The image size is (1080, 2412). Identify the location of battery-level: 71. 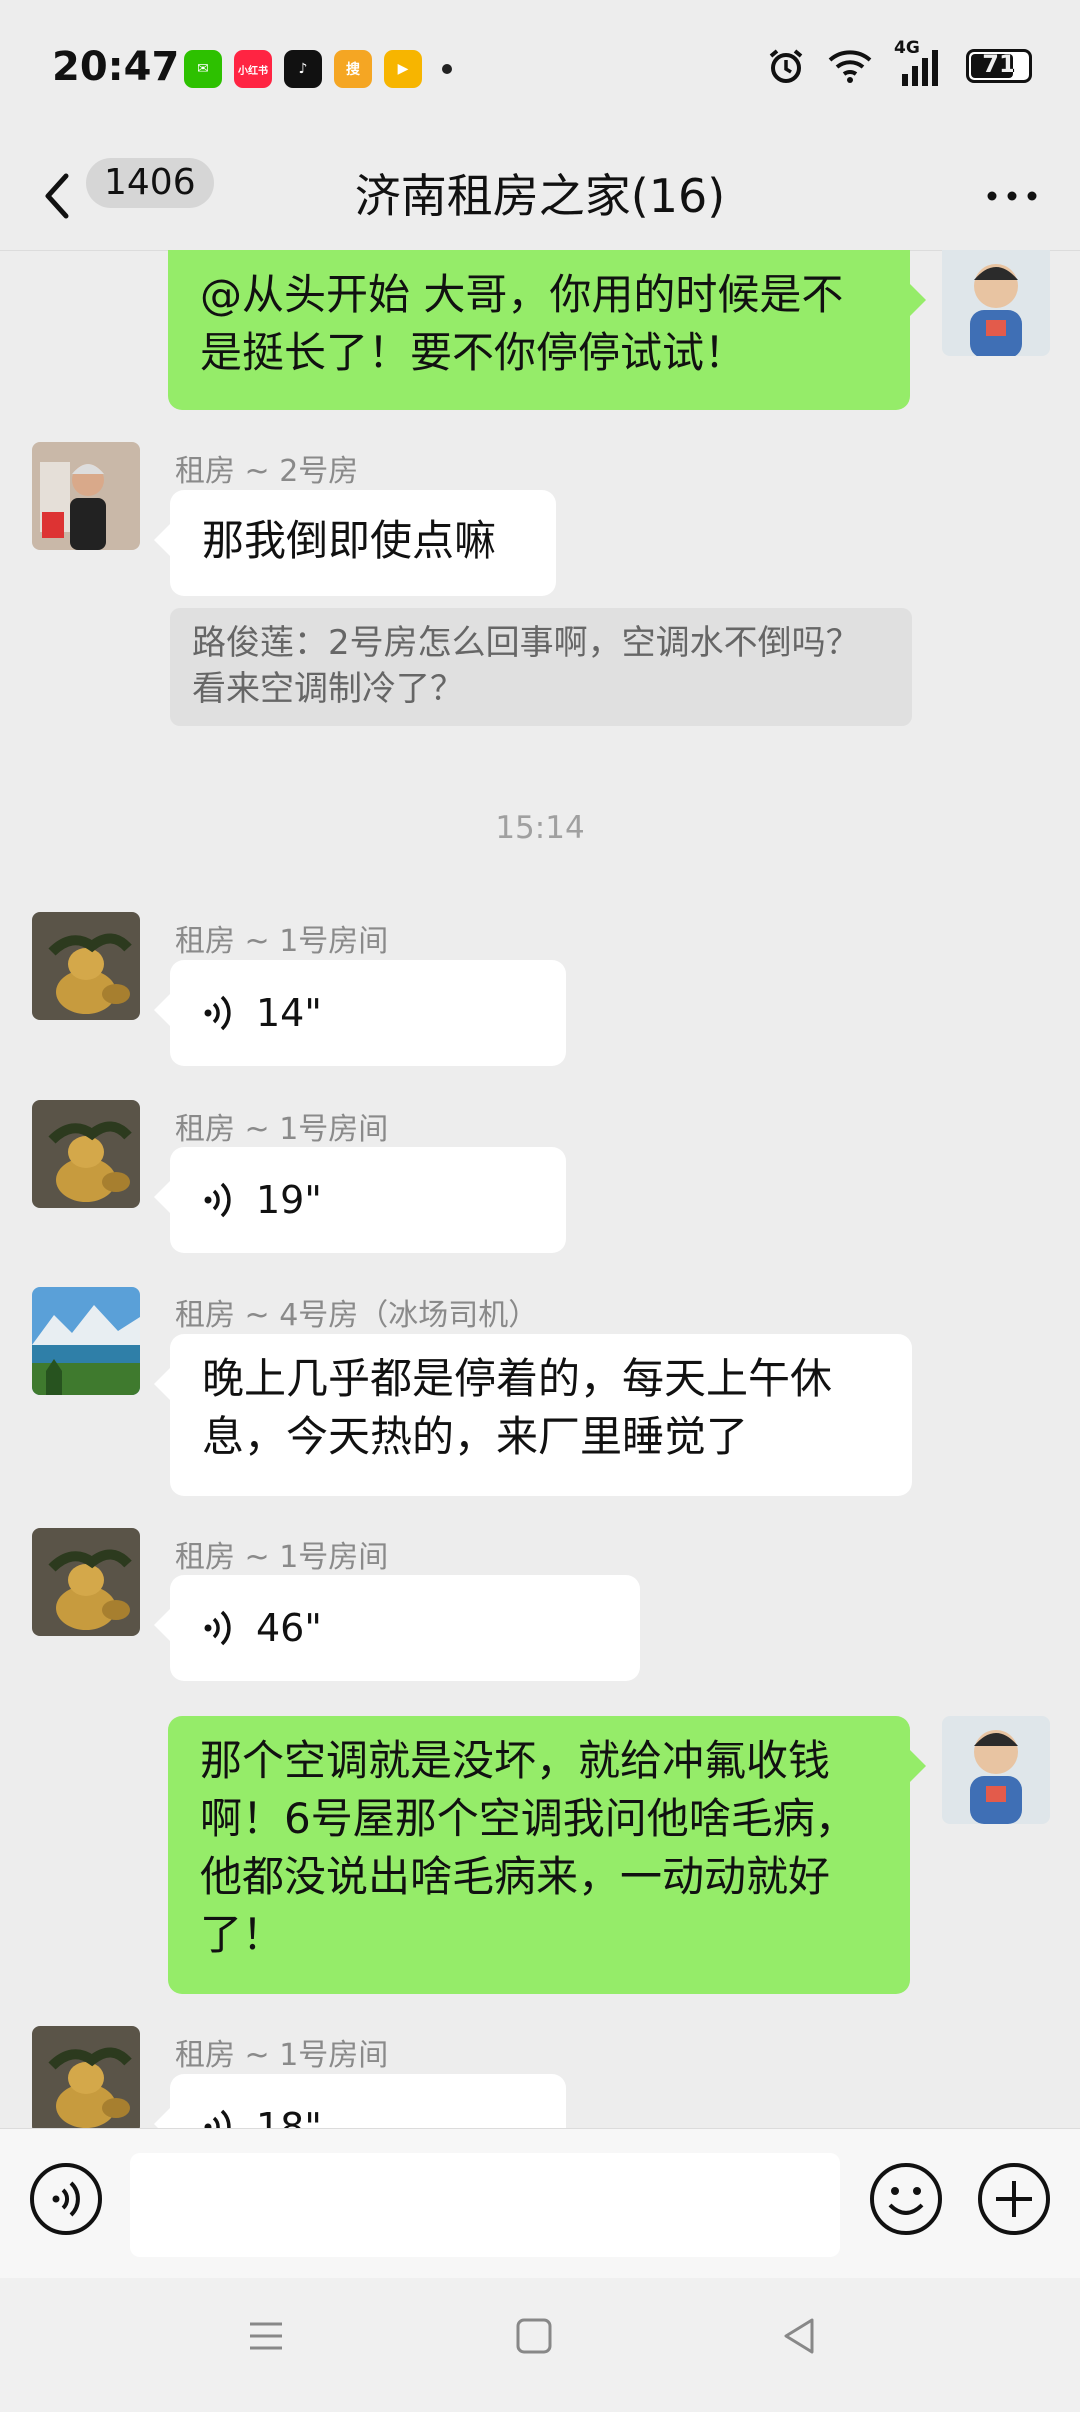
(999, 64).